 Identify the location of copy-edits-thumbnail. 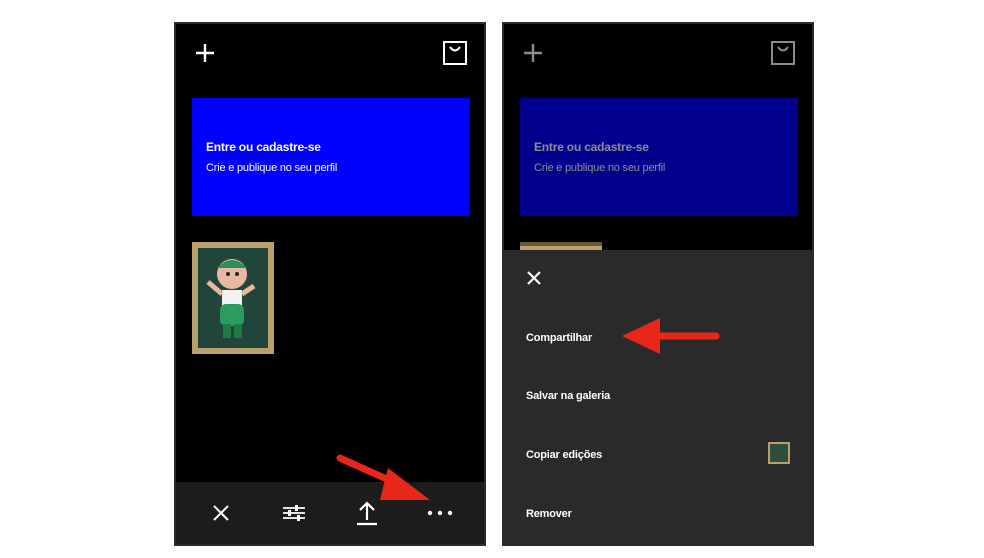
(779, 453).